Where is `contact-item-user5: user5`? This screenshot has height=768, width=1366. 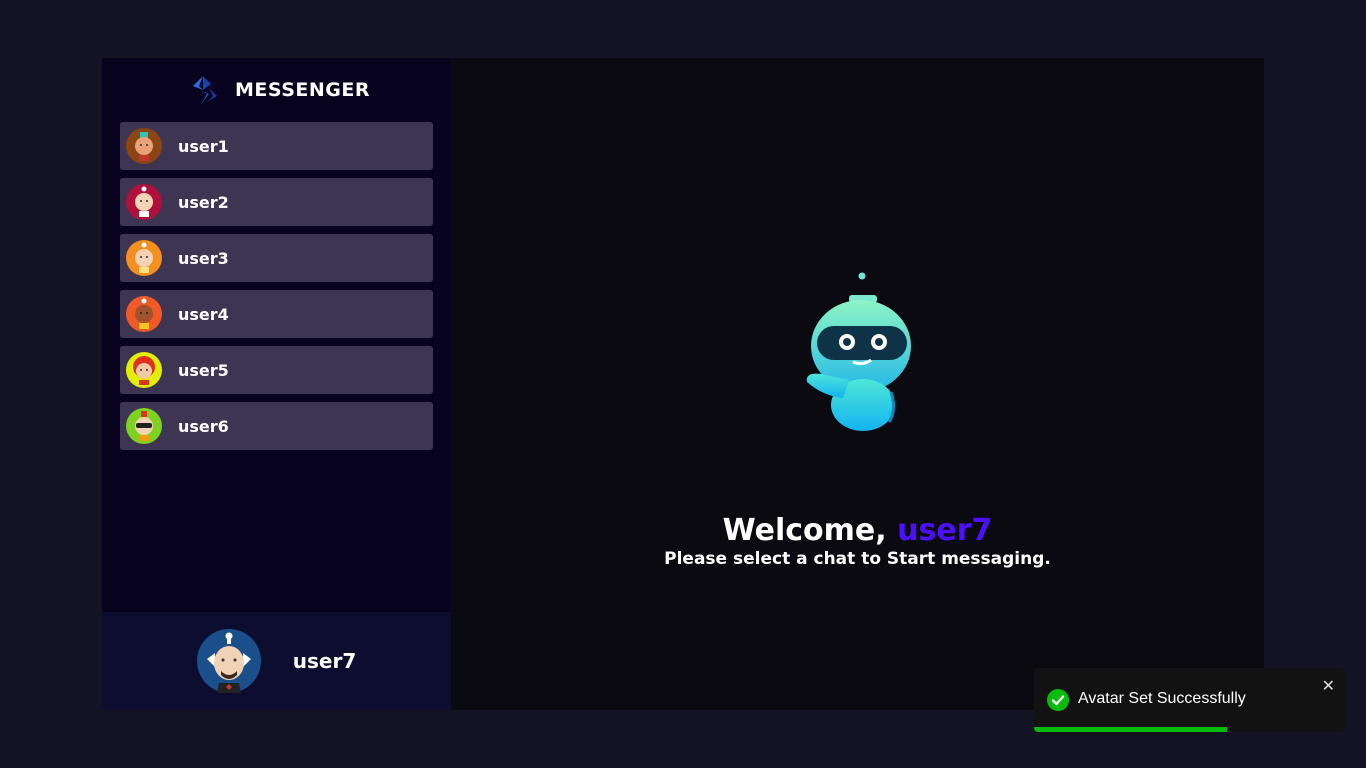 contact-item-user5: user5 is located at coordinates (276, 370).